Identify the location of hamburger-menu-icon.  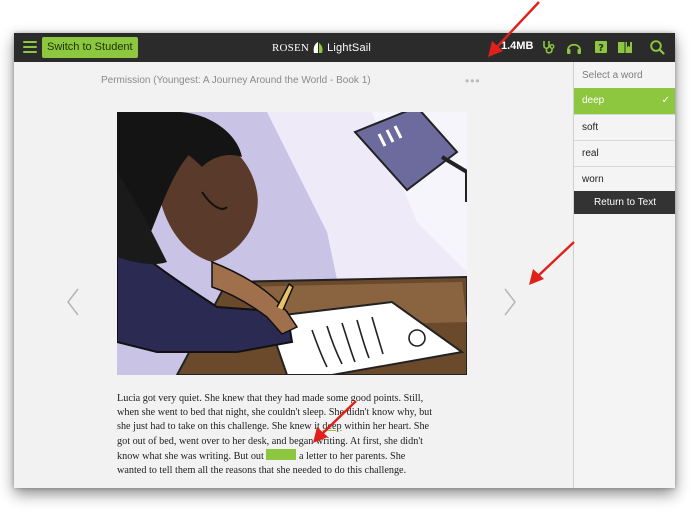
(30, 47).